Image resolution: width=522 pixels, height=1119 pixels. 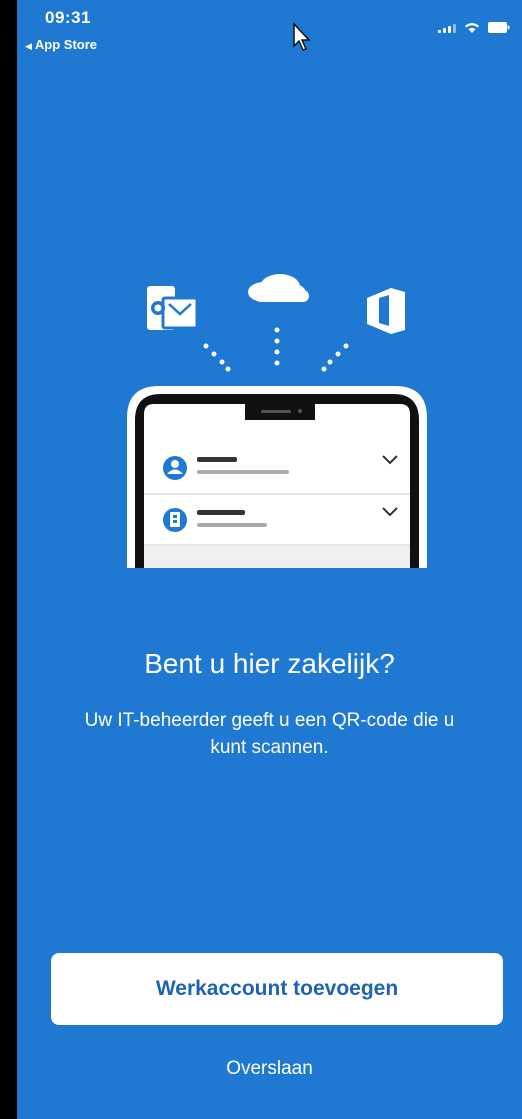 I want to click on skip-link: Overslaan, so click(x=269, y=1069).